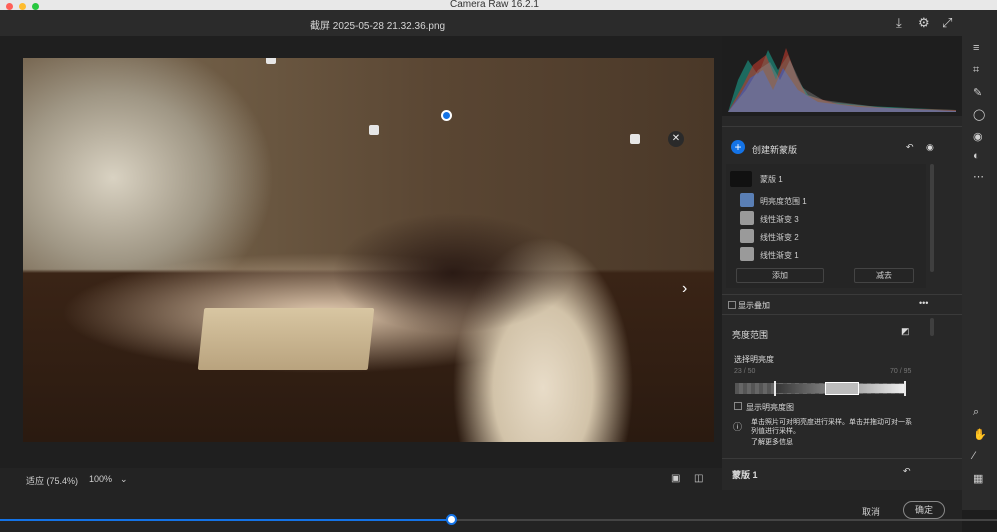  I want to click on healing-brush-icon: ✎, so click(977, 92).